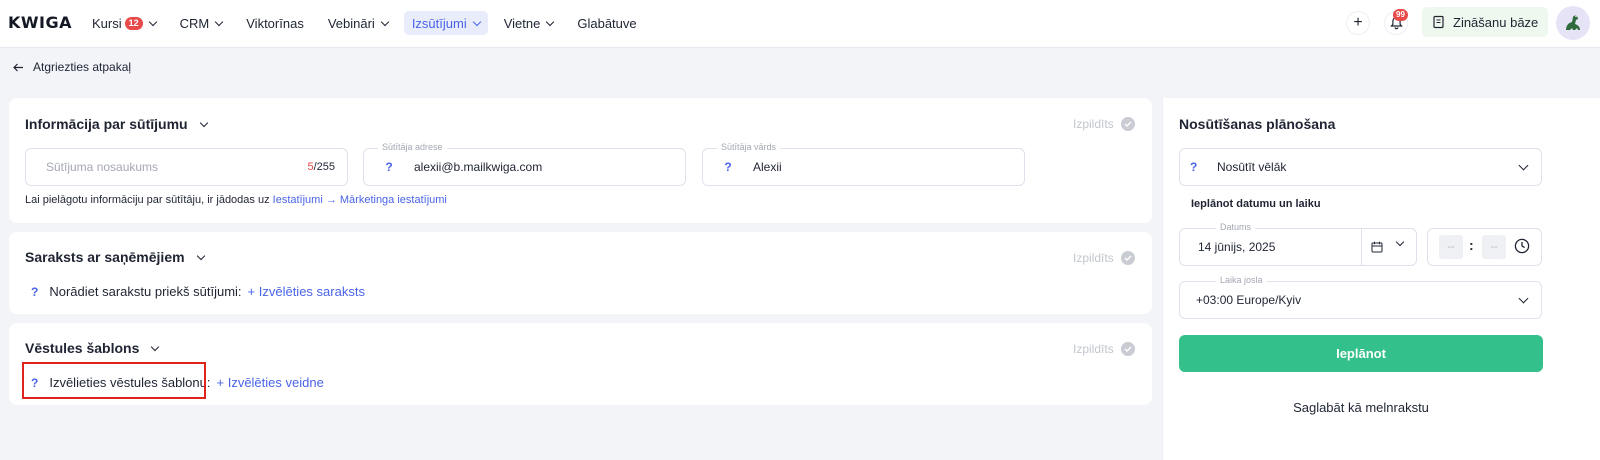 The width and height of the screenshot is (1600, 460). Describe the element at coordinates (82, 67) in the screenshot. I see `back-link-label: Atgriezties atpakaļ` at that location.